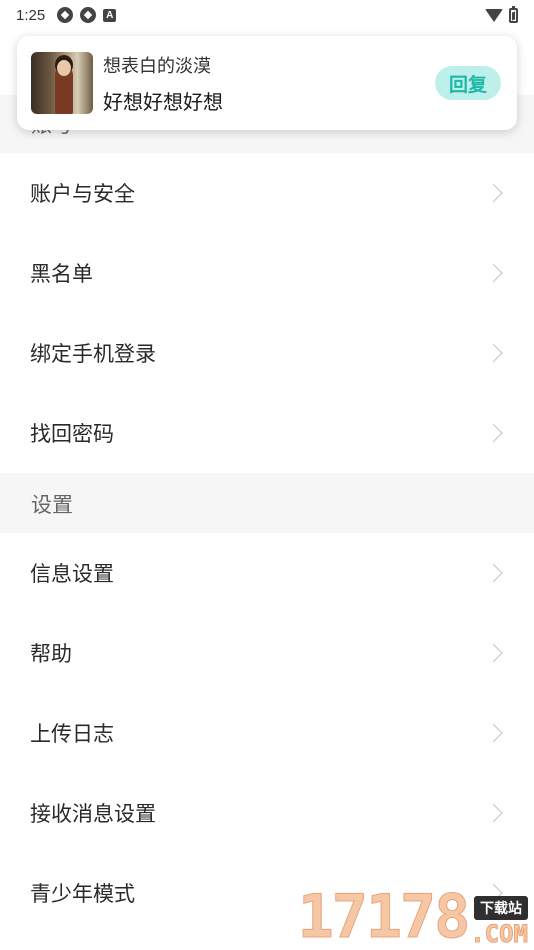  I want to click on message-notification: 想表白的淡漠 好想好想好想 回复, so click(267, 83).